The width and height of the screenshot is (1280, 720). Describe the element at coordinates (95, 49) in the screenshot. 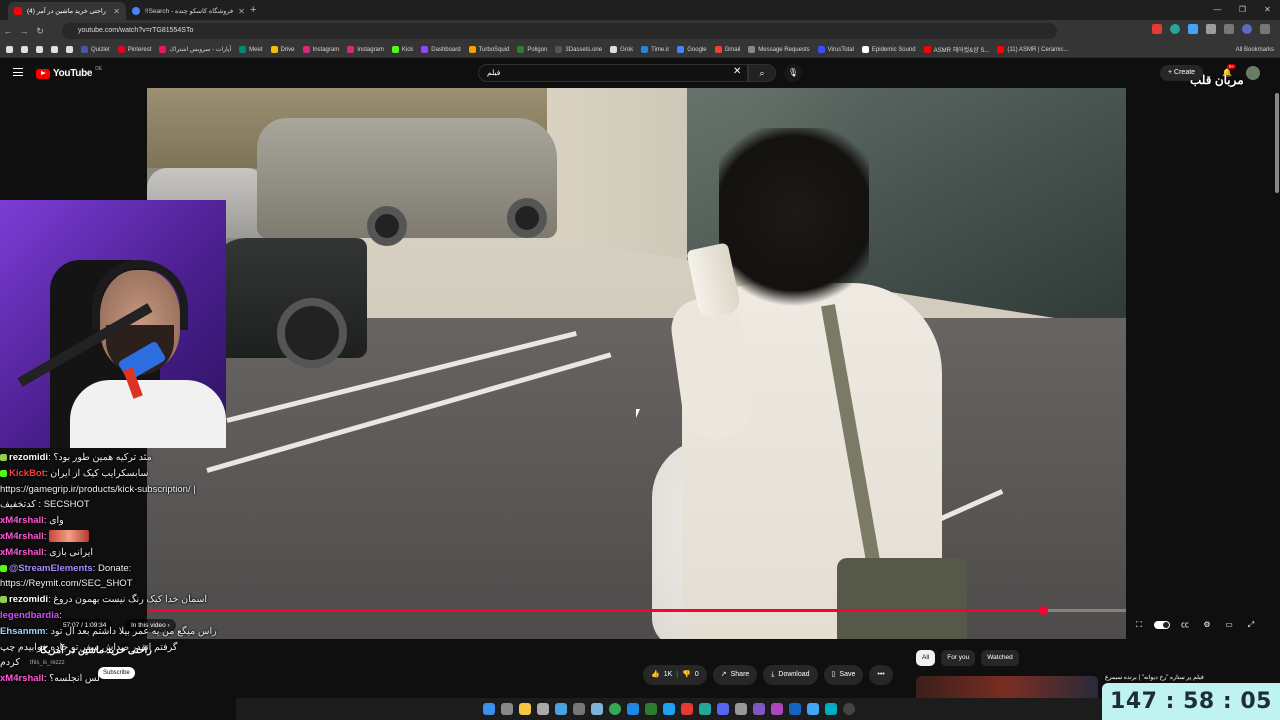

I see `bookmark-item: Quizlet` at that location.